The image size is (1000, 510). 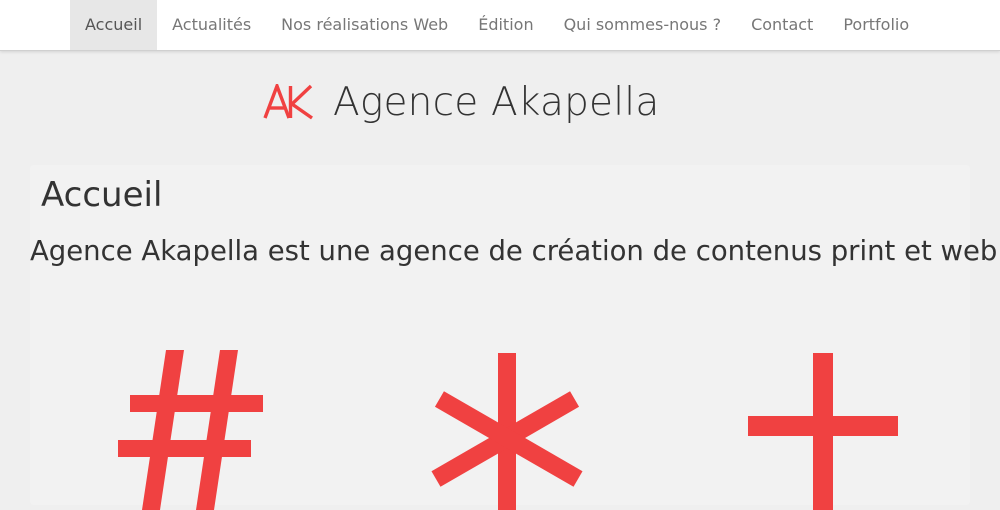 What do you see at coordinates (190, 430) in the screenshot?
I see `hash-icon` at bounding box center [190, 430].